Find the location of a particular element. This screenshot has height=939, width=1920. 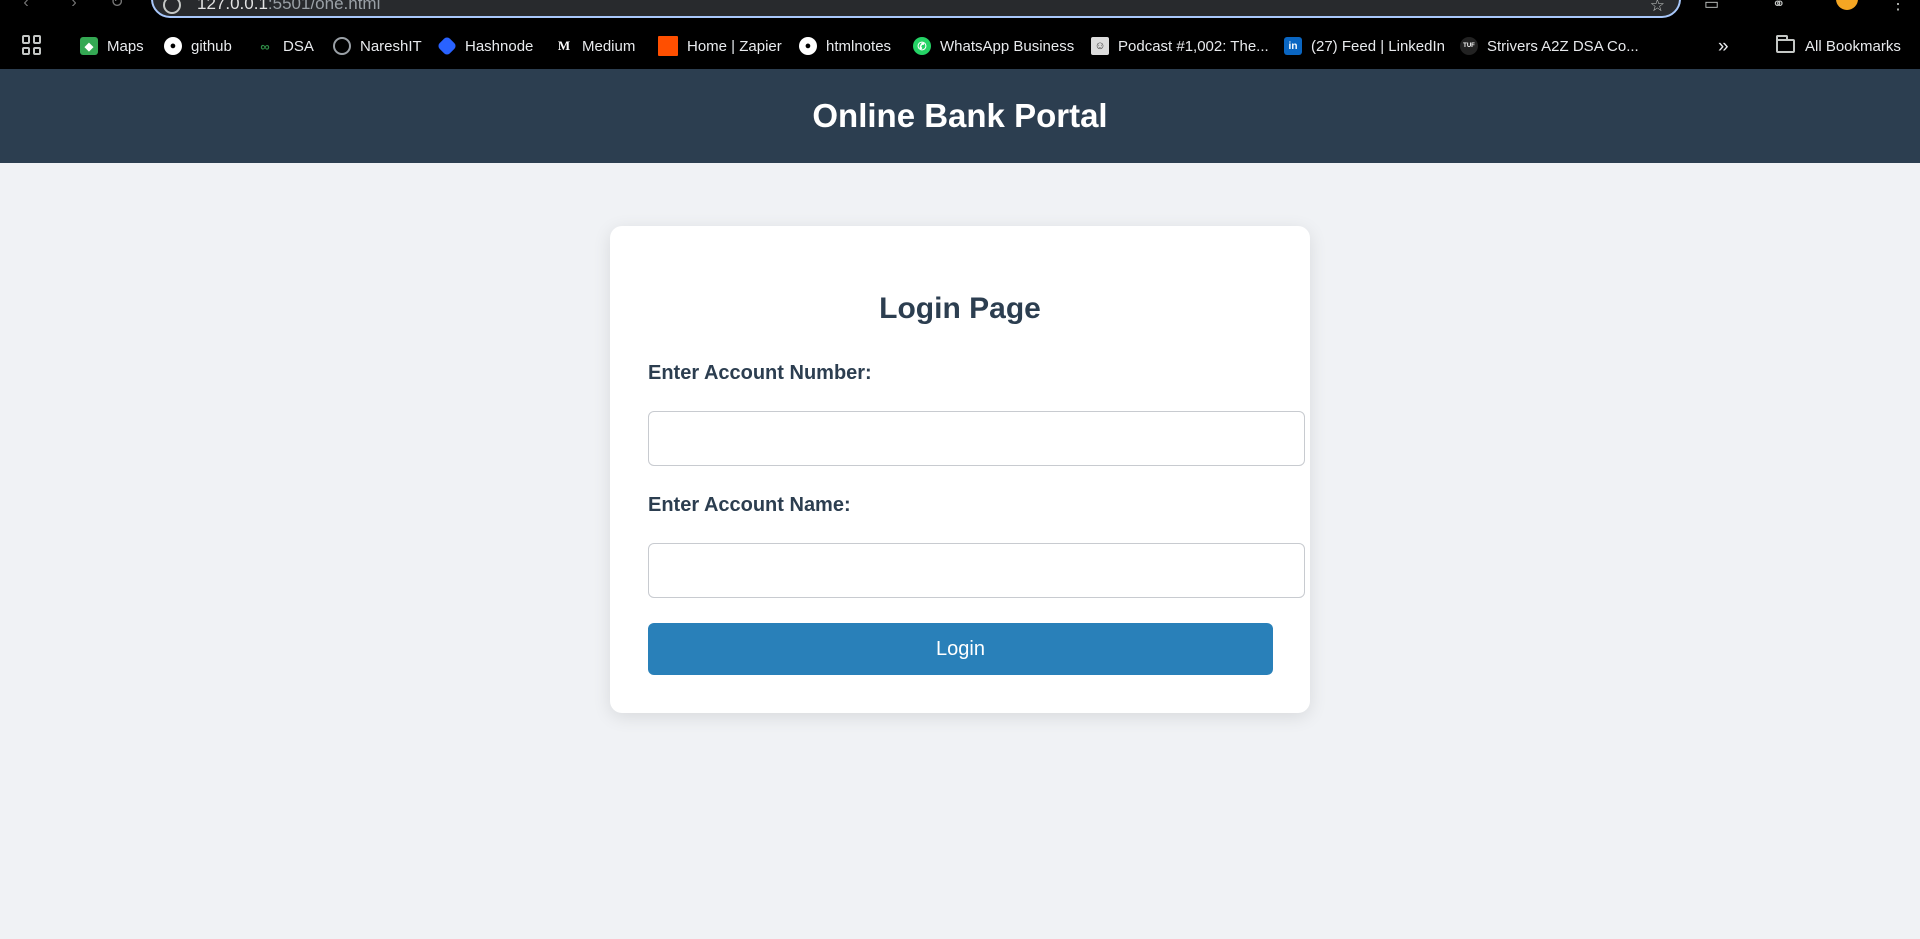

bookmark-hashnode: Hashnode is located at coordinates (485, 46).